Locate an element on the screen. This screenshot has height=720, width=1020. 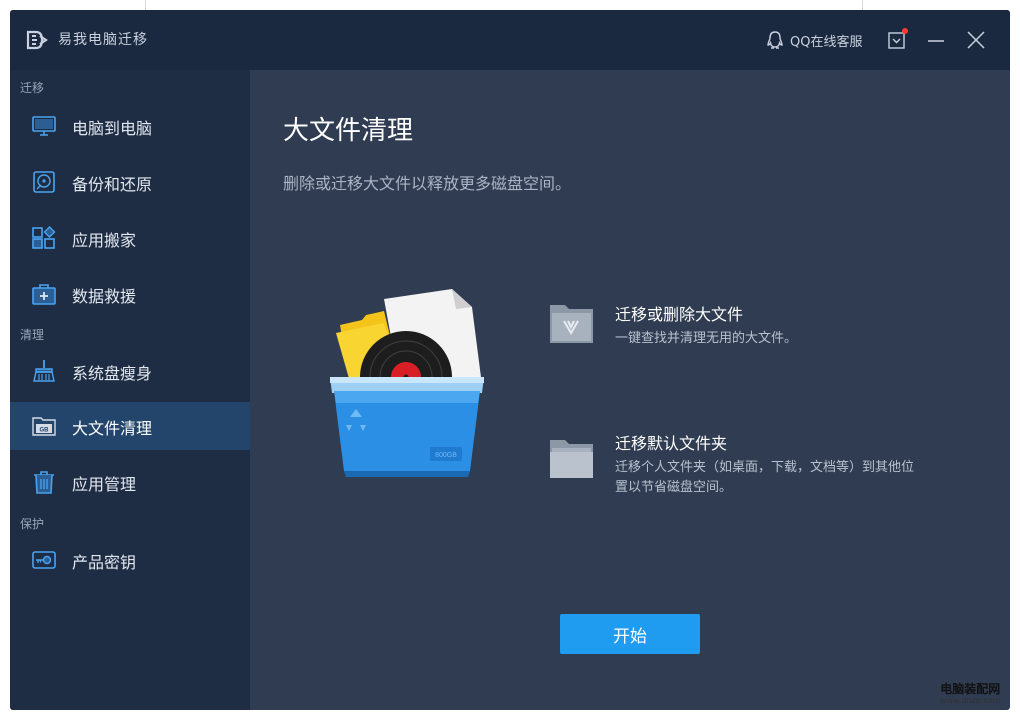
apps-icon is located at coordinates (44, 237).